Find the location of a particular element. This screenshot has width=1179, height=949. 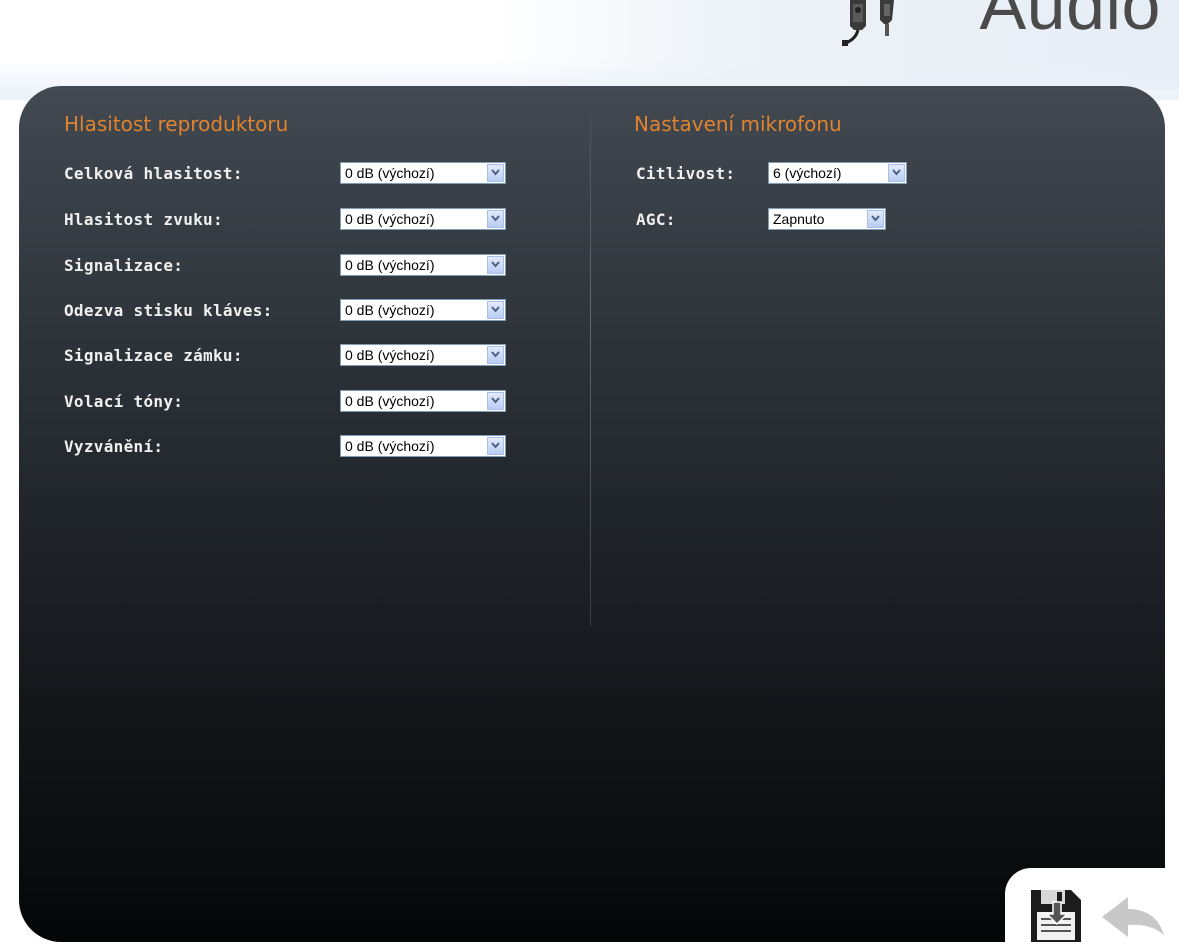

page-title: Audio is located at coordinates (1070, 22).